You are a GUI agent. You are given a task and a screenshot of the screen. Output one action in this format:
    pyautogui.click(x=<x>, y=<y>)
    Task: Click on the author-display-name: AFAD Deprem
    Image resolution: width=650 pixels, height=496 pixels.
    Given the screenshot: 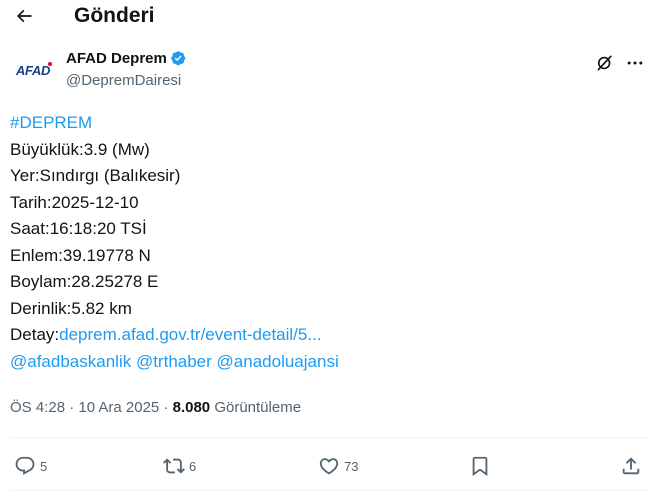 What is the action you would take?
    pyautogui.click(x=116, y=59)
    